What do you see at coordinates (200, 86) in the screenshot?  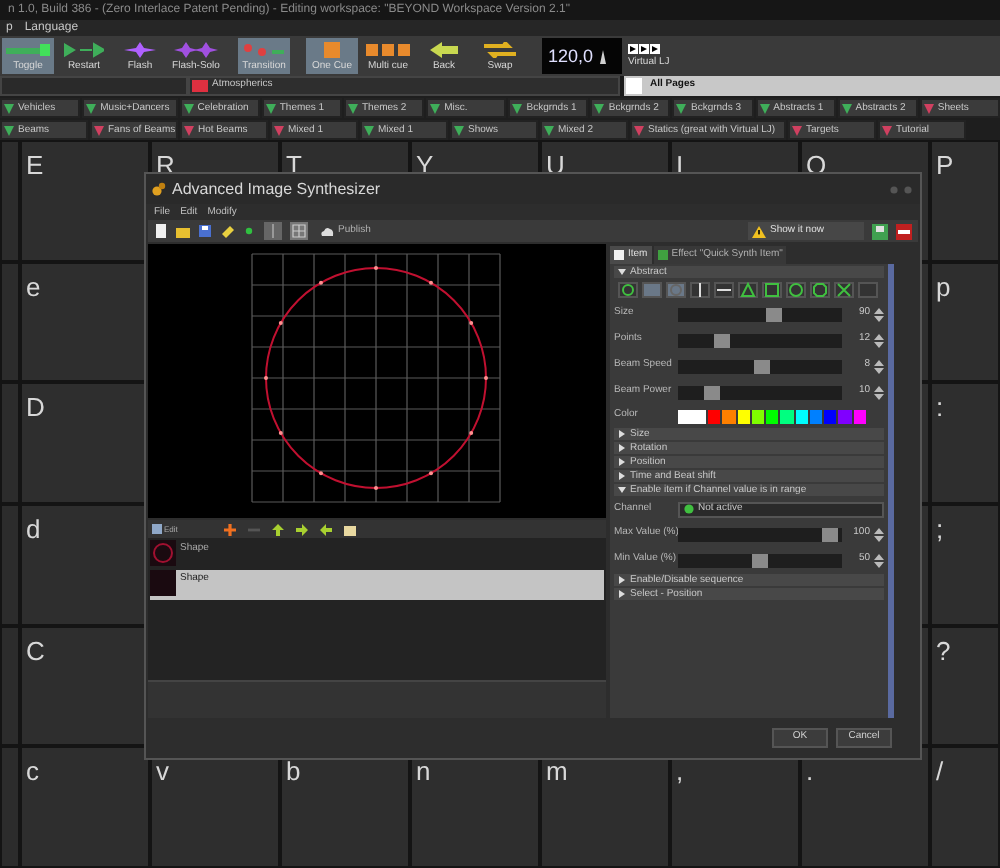 I see `page-swatch-icon` at bounding box center [200, 86].